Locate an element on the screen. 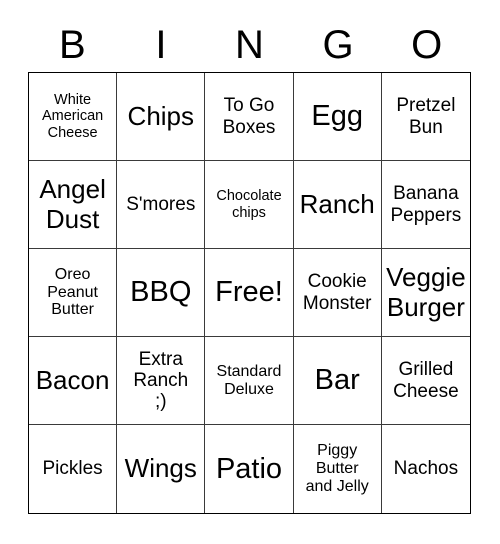 The height and width of the screenshot is (544, 500). bingo-cell-label: Angel Dust is located at coordinates (72, 204).